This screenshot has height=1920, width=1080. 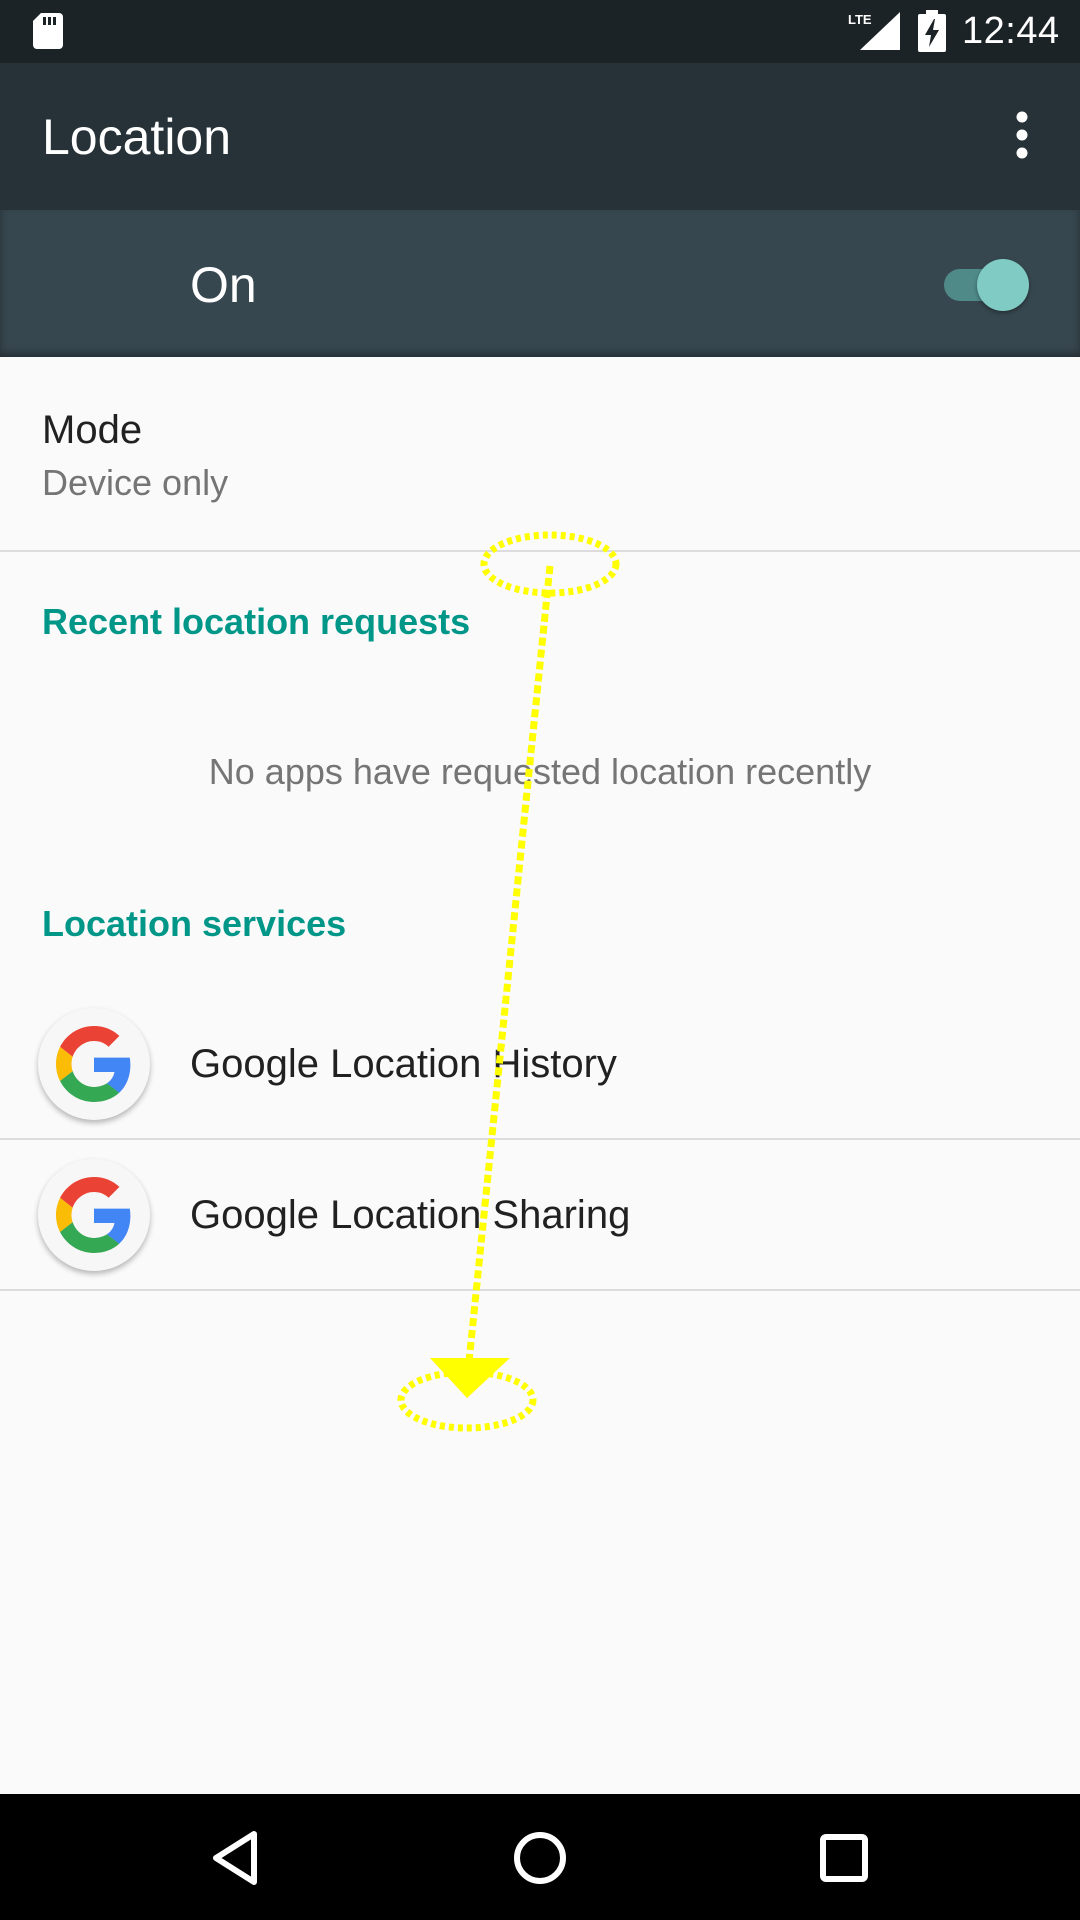 What do you see at coordinates (540, 771) in the screenshot?
I see `recent-requests-empty-text: No apps have requested location recently` at bounding box center [540, 771].